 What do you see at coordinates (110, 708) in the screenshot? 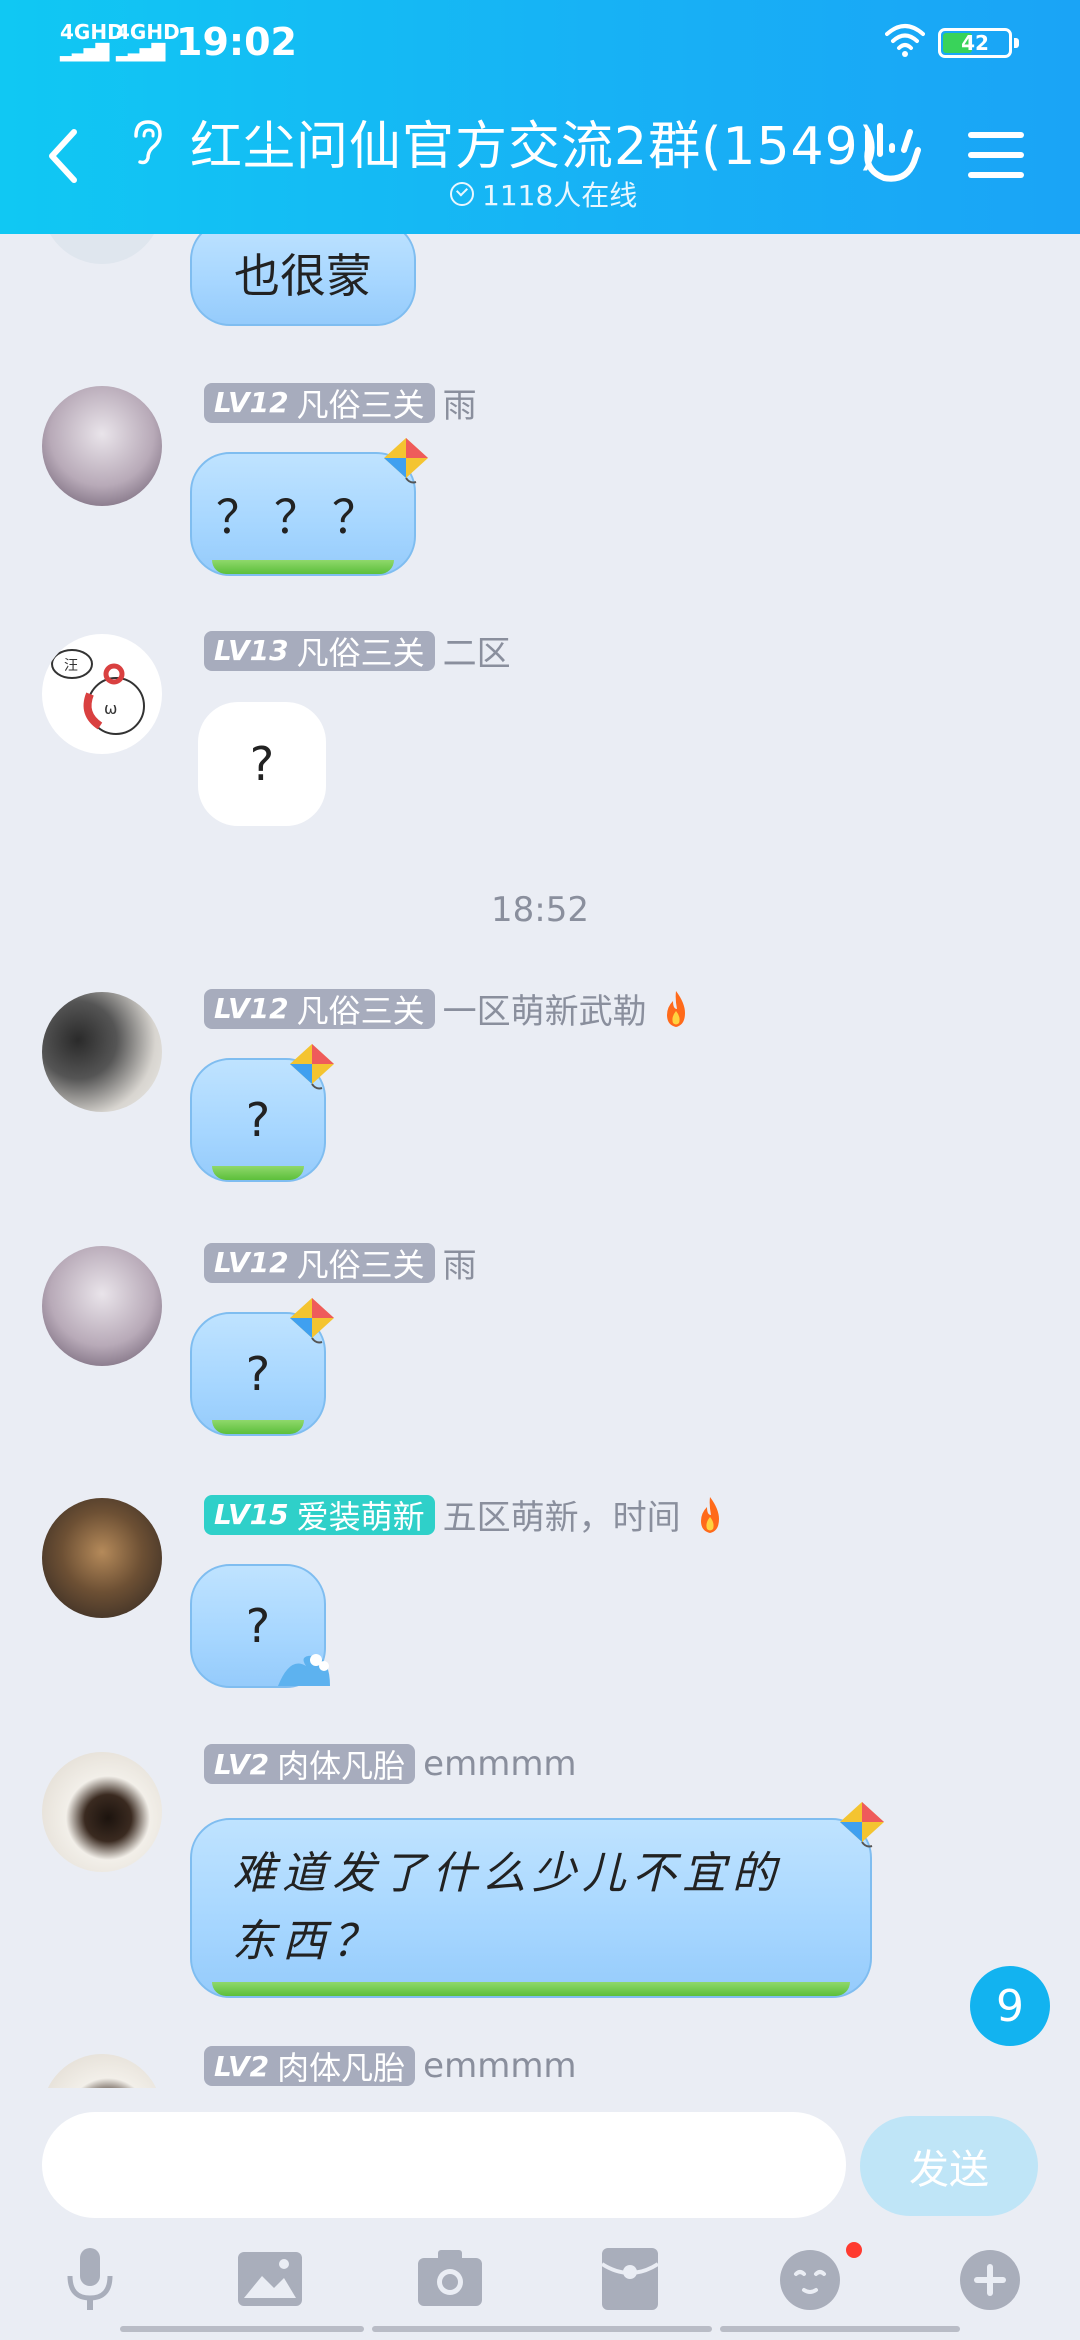
I see `svg-text: ω` at bounding box center [110, 708].